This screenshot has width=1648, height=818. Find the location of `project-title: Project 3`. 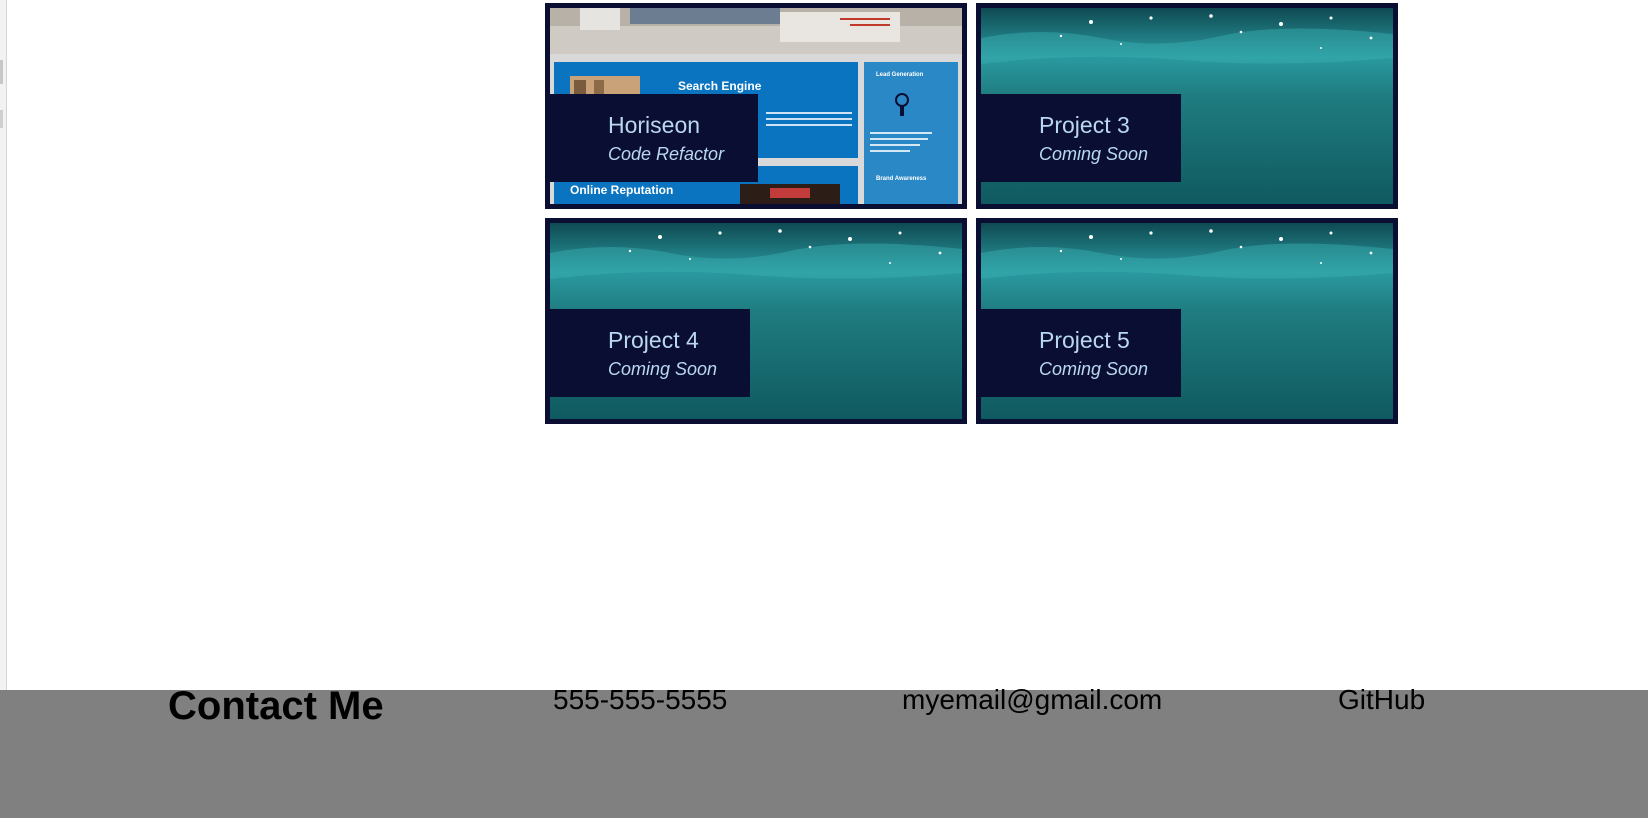

project-title: Project 3 is located at coordinates (1084, 125).